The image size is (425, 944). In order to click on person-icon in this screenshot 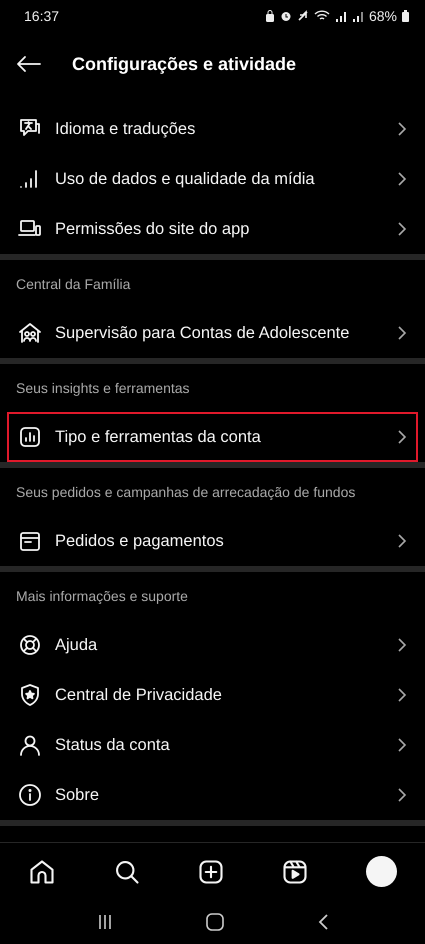, I will do `click(30, 745)`.